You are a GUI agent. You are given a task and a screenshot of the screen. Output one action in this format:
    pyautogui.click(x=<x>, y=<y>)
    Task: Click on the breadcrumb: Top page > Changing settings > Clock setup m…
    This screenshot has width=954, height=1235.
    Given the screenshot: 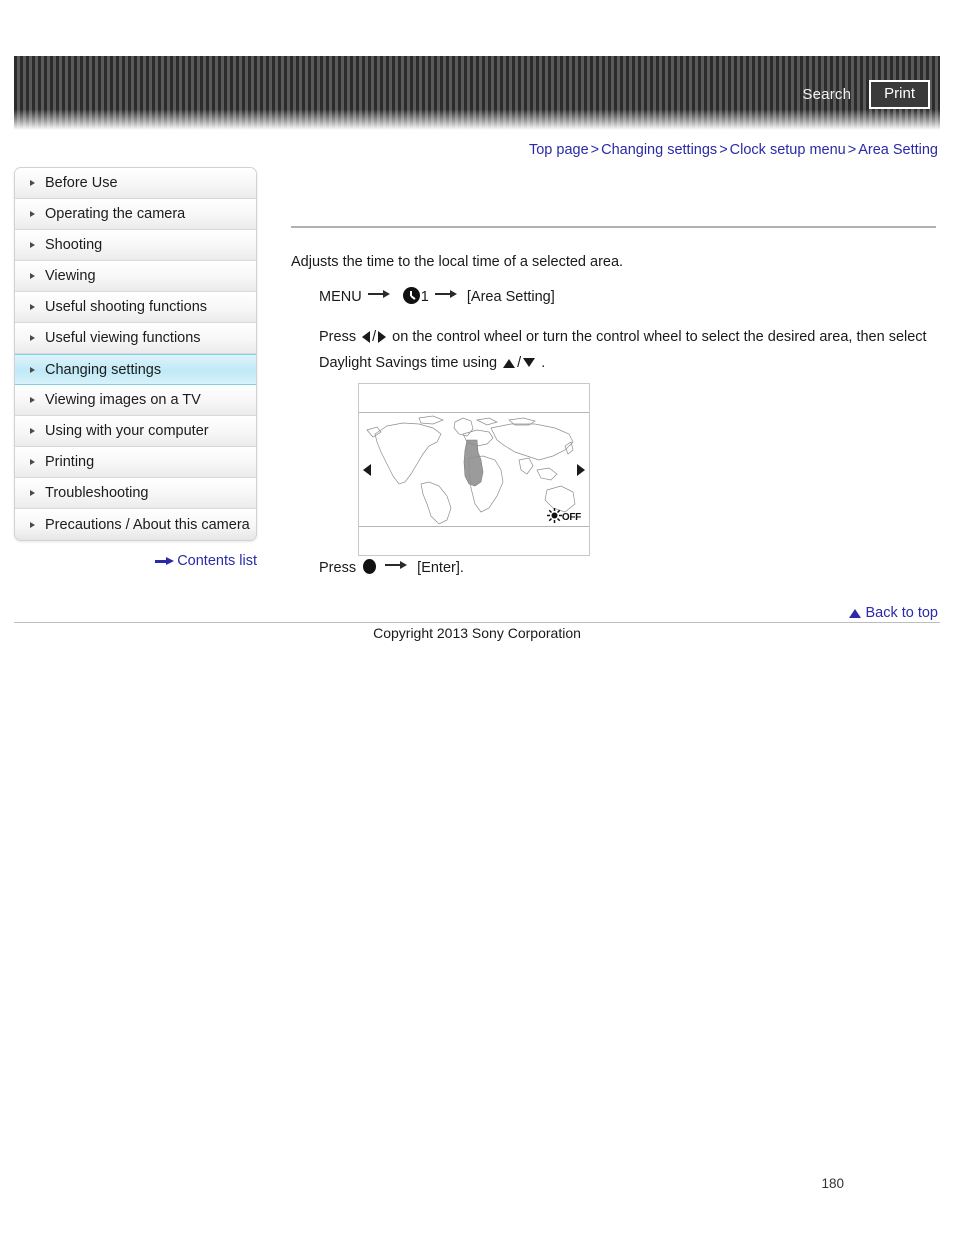 What is the action you would take?
    pyautogui.click(x=733, y=150)
    